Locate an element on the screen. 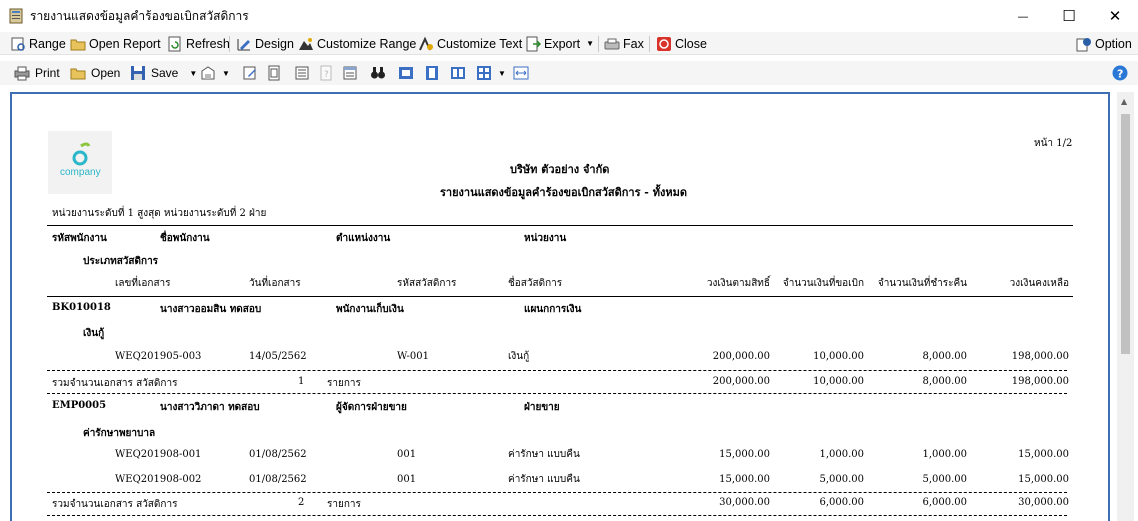  toolbar-separator is located at coordinates (598, 44).